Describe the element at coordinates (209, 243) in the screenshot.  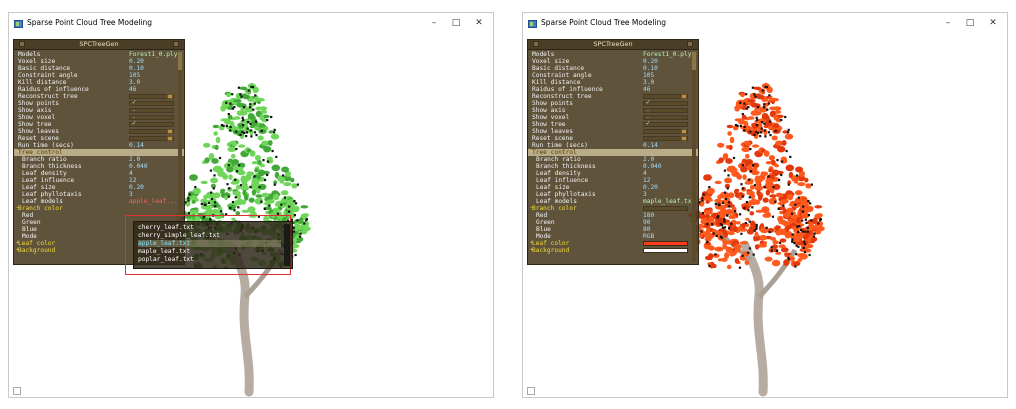
I see `dropdown-option-highlighted: apple_leaf.txt` at that location.